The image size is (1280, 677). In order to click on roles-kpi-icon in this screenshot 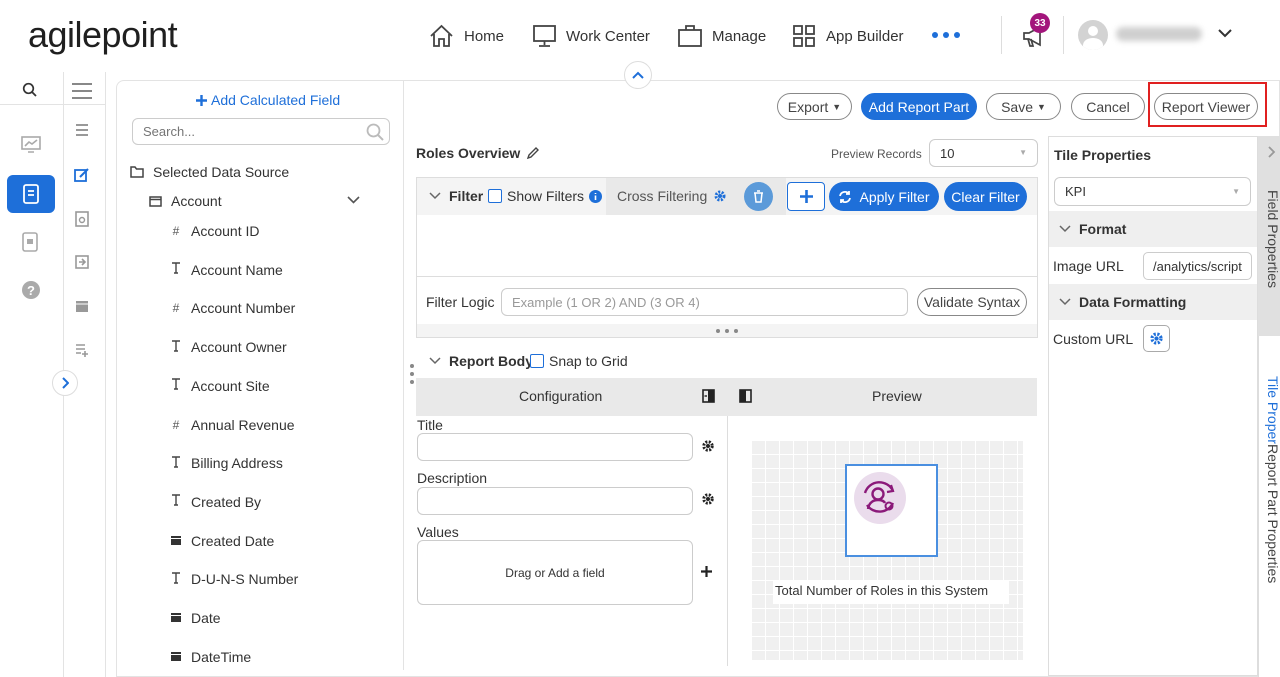, I will do `click(880, 498)`.